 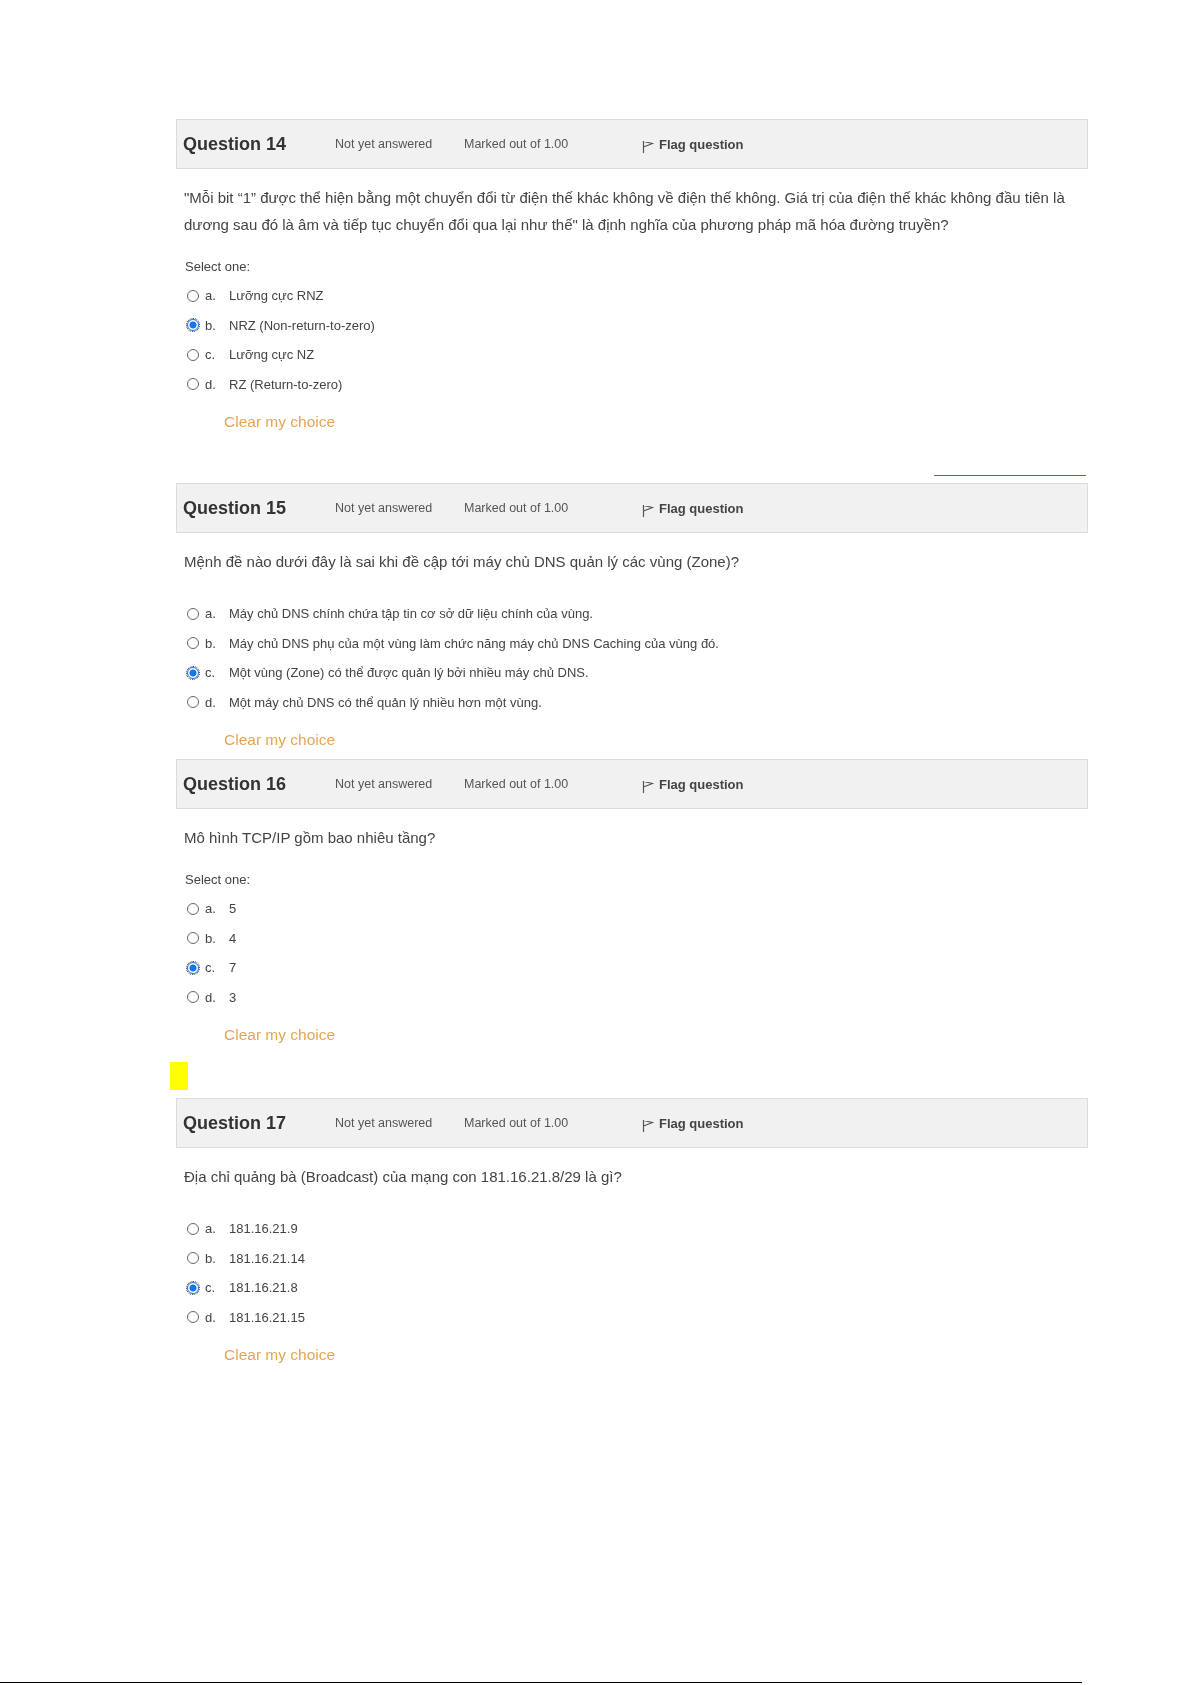 I want to click on question-number: Question 14, so click(x=235, y=144).